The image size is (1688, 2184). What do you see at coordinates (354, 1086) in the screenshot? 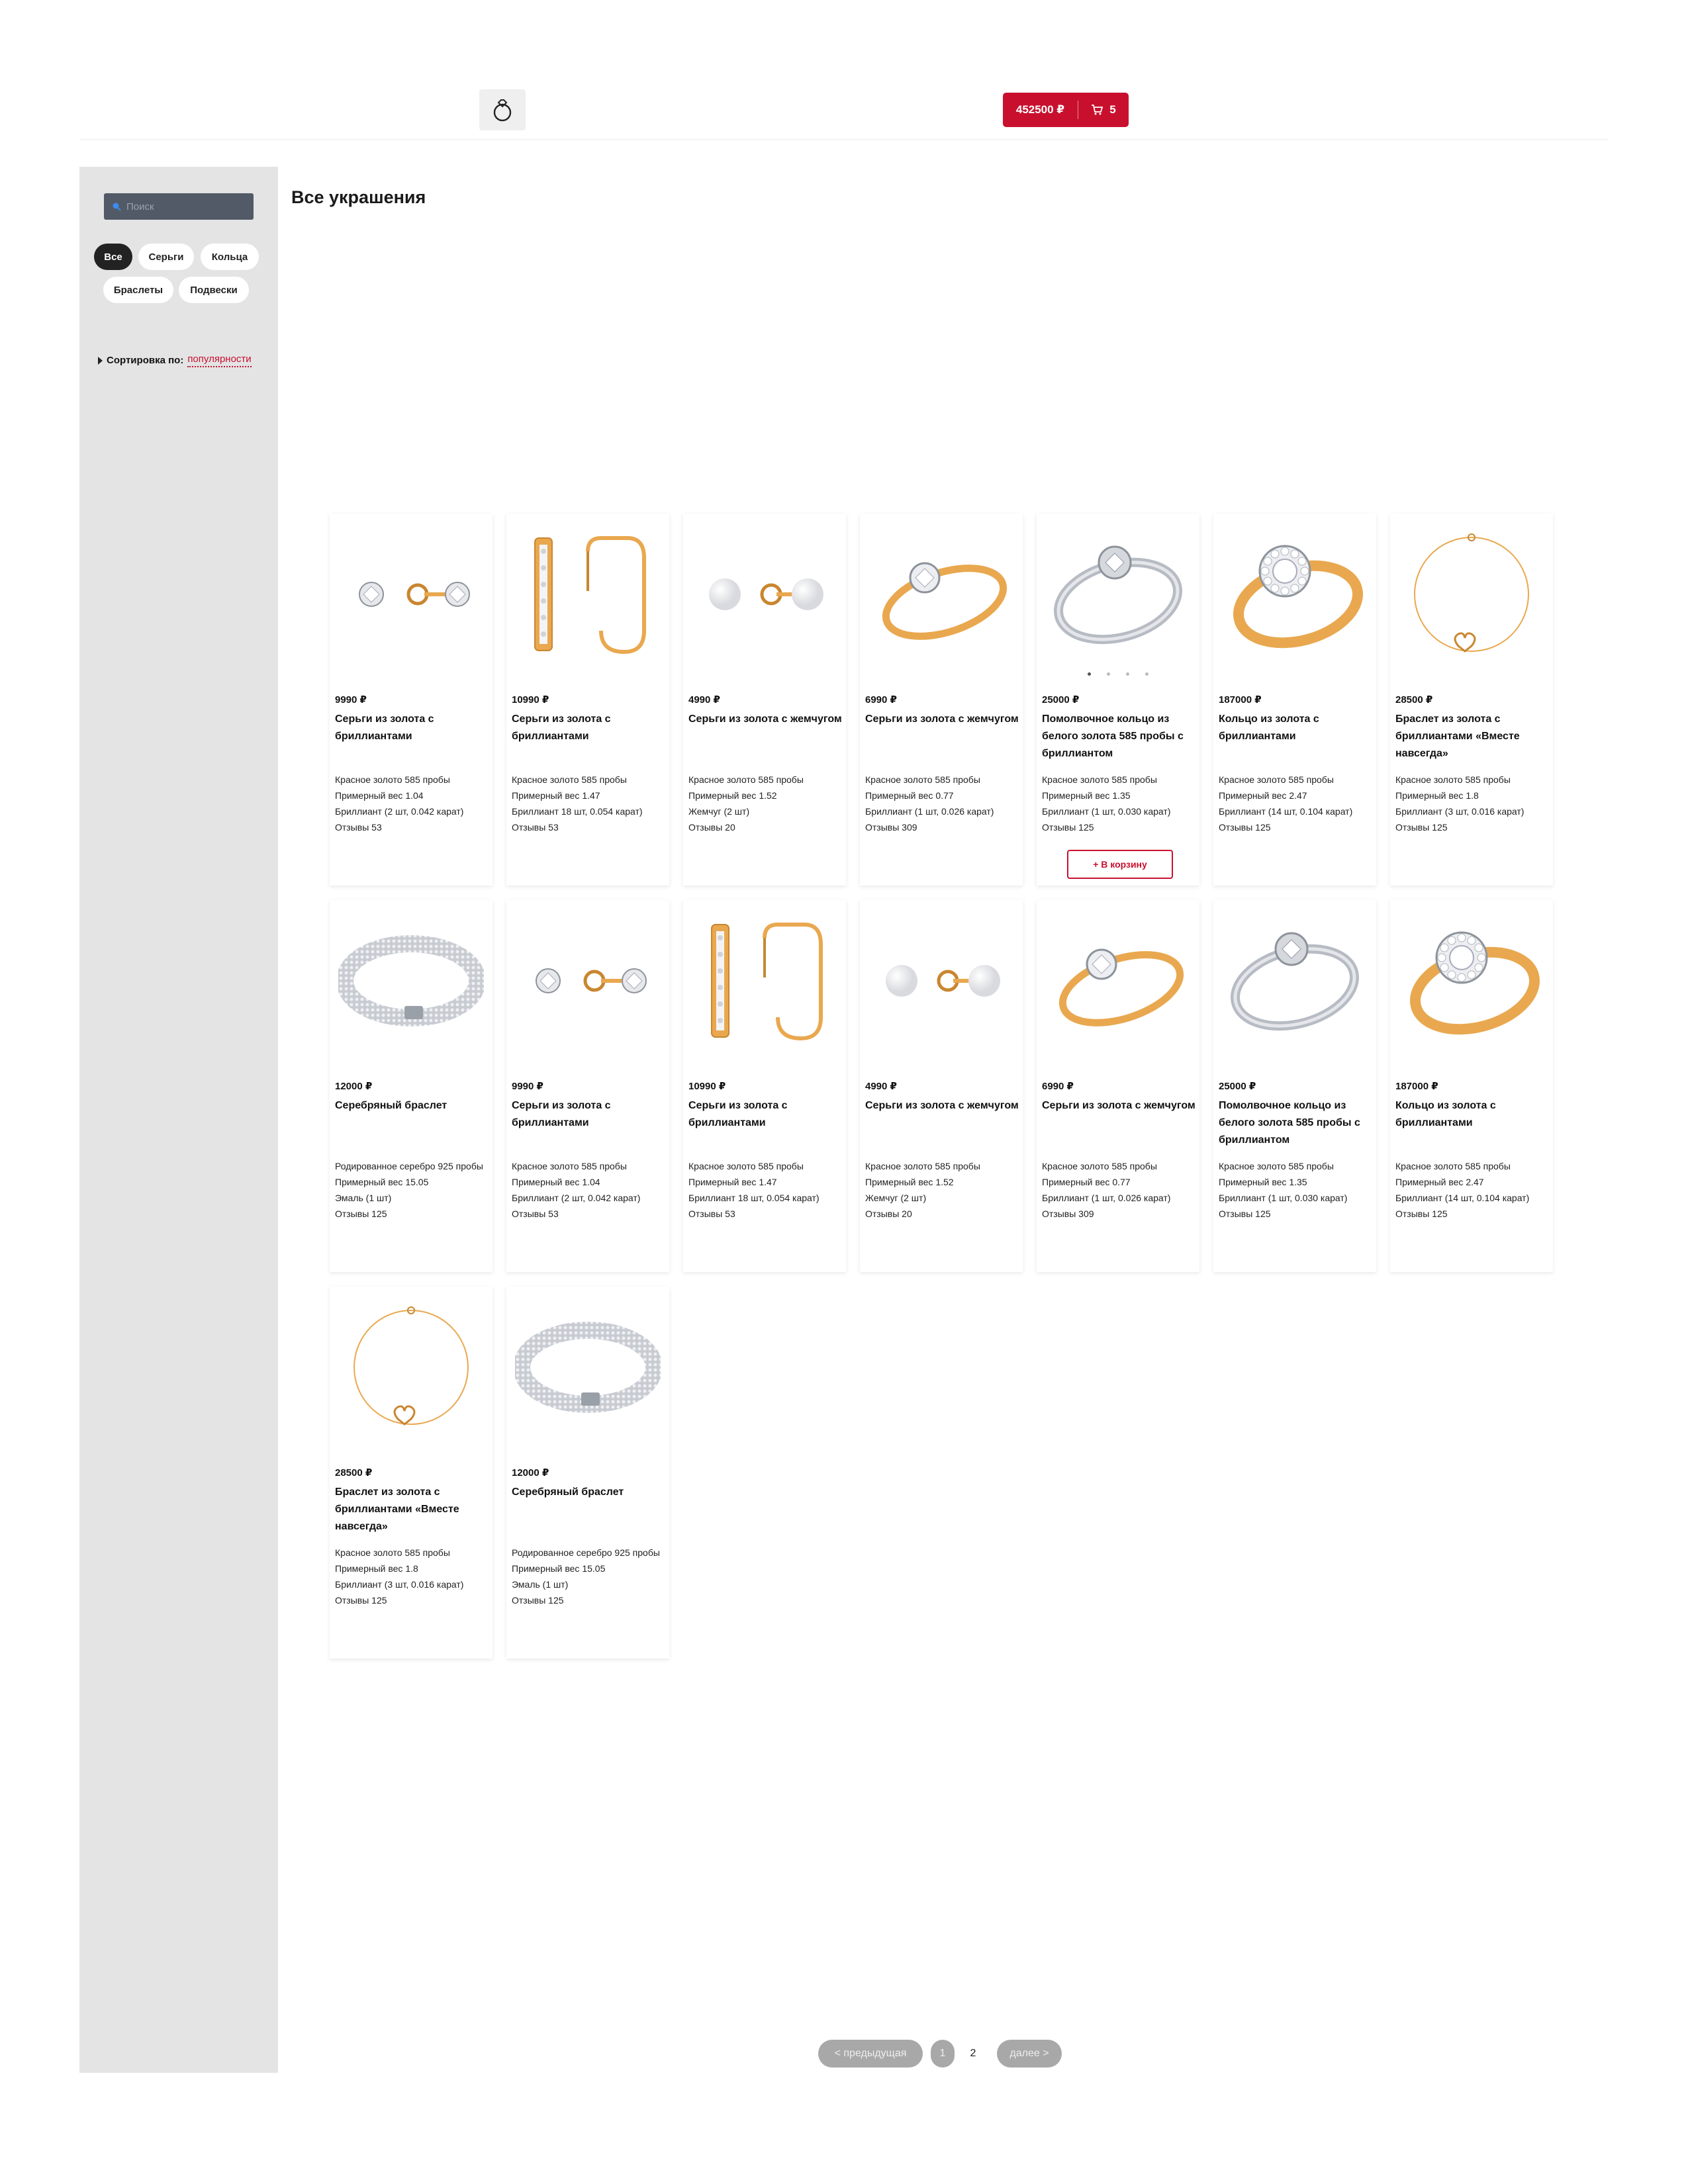
I see `product-price: 12000 ₽` at bounding box center [354, 1086].